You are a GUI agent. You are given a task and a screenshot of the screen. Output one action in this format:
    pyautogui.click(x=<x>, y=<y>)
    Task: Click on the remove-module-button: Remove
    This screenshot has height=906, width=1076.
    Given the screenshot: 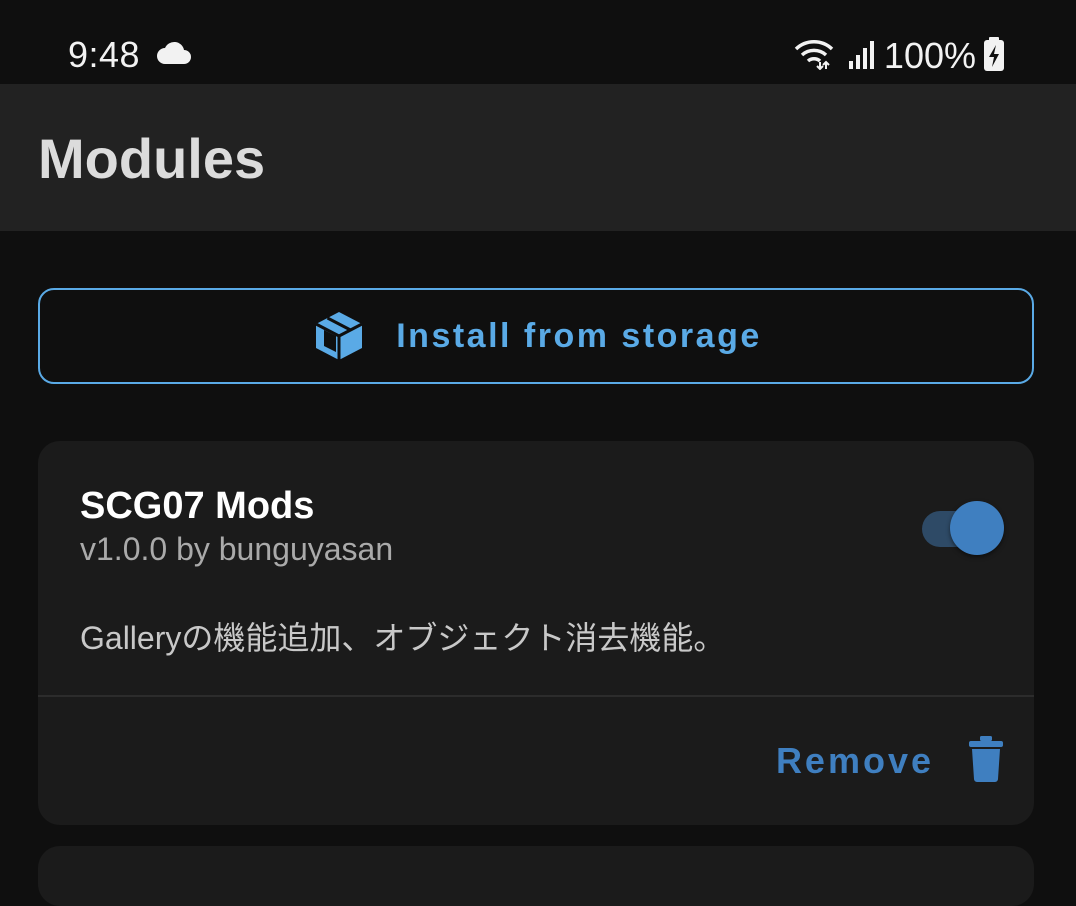 What is the action you would take?
    pyautogui.click(x=890, y=761)
    